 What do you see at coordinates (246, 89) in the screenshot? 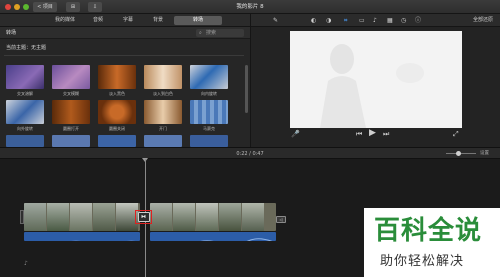
I see `browser-scrollbar` at bounding box center [246, 89].